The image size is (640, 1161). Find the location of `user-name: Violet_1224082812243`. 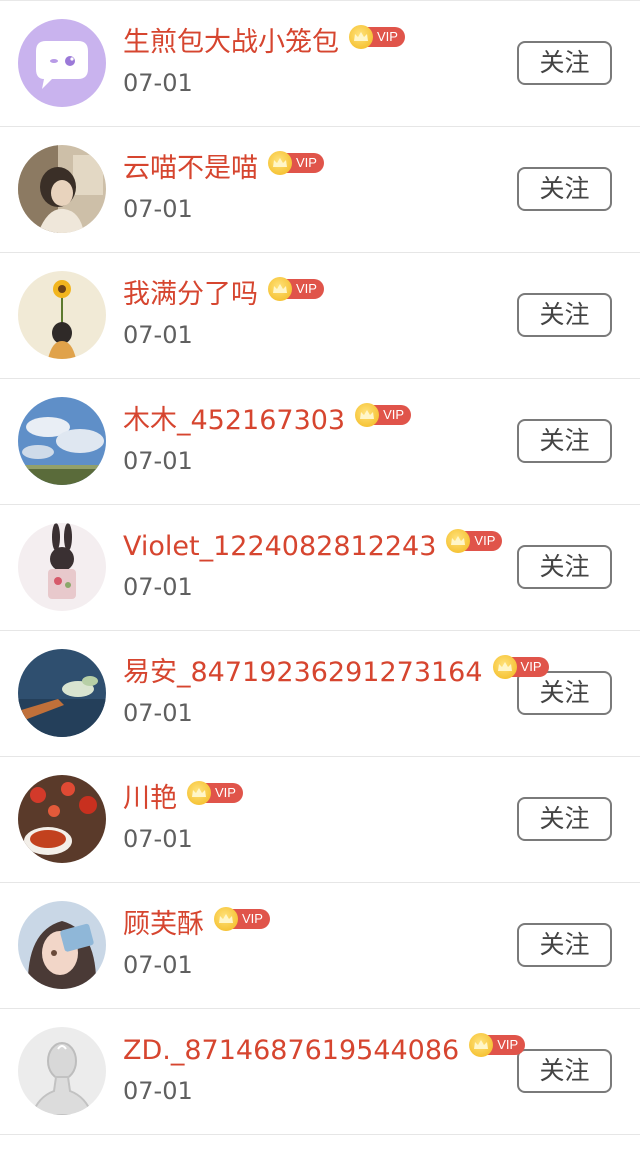

user-name: Violet_1224082812243 is located at coordinates (279, 547).